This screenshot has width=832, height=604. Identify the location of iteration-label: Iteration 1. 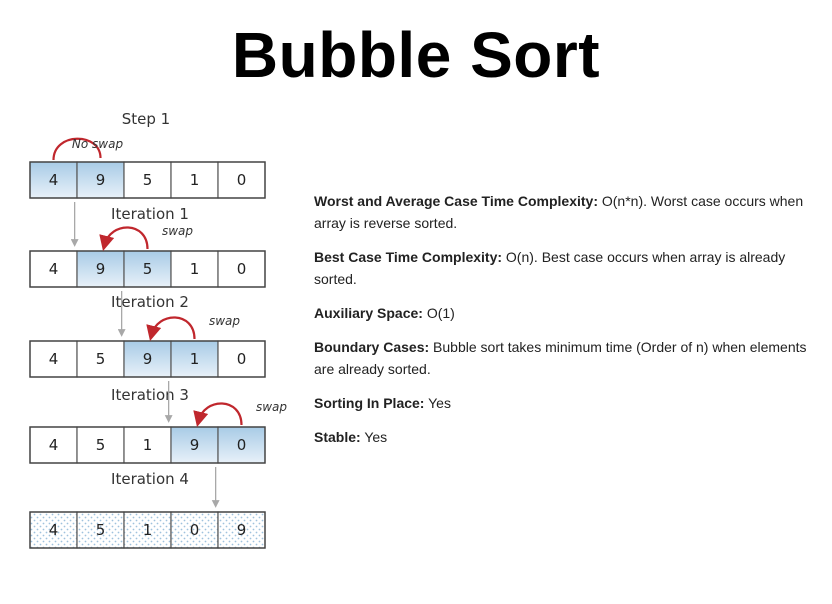
(150, 214).